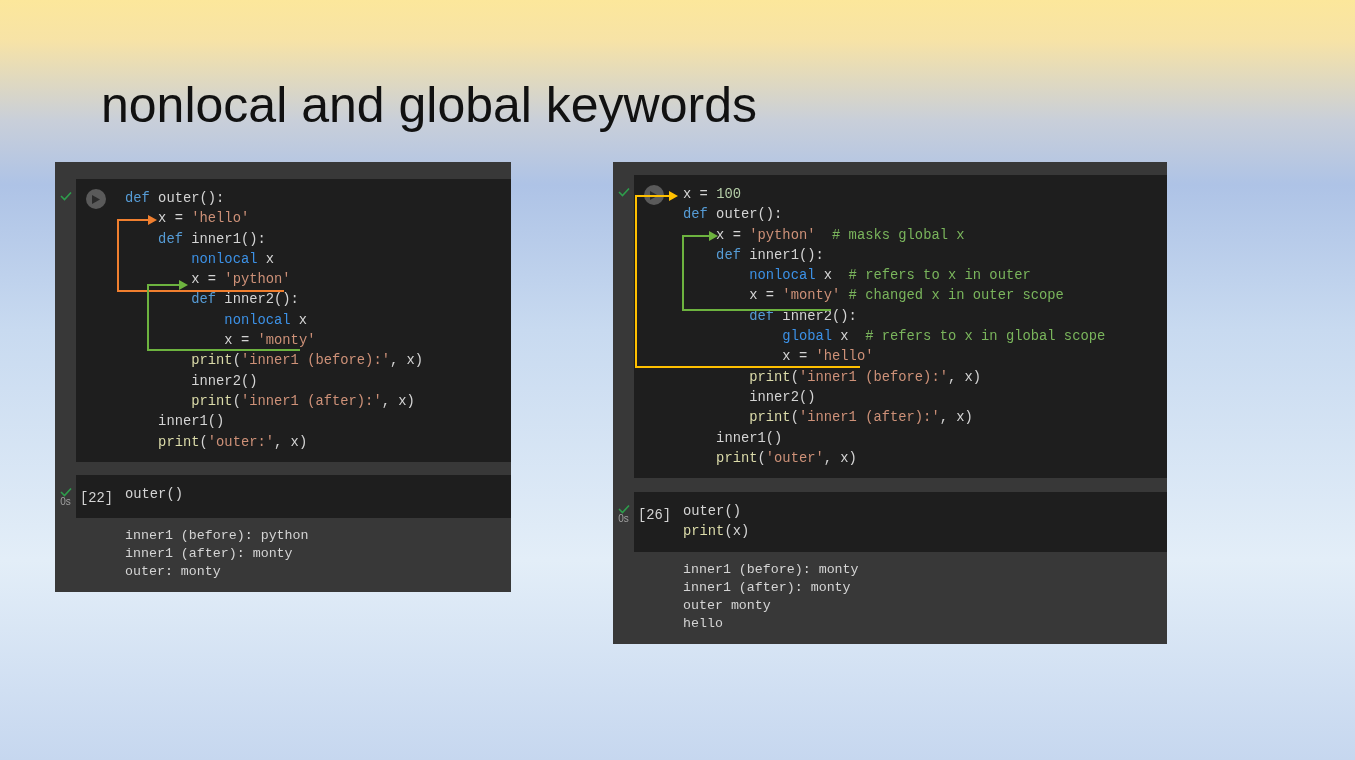  I want to click on execution-count: [26], so click(655, 516).